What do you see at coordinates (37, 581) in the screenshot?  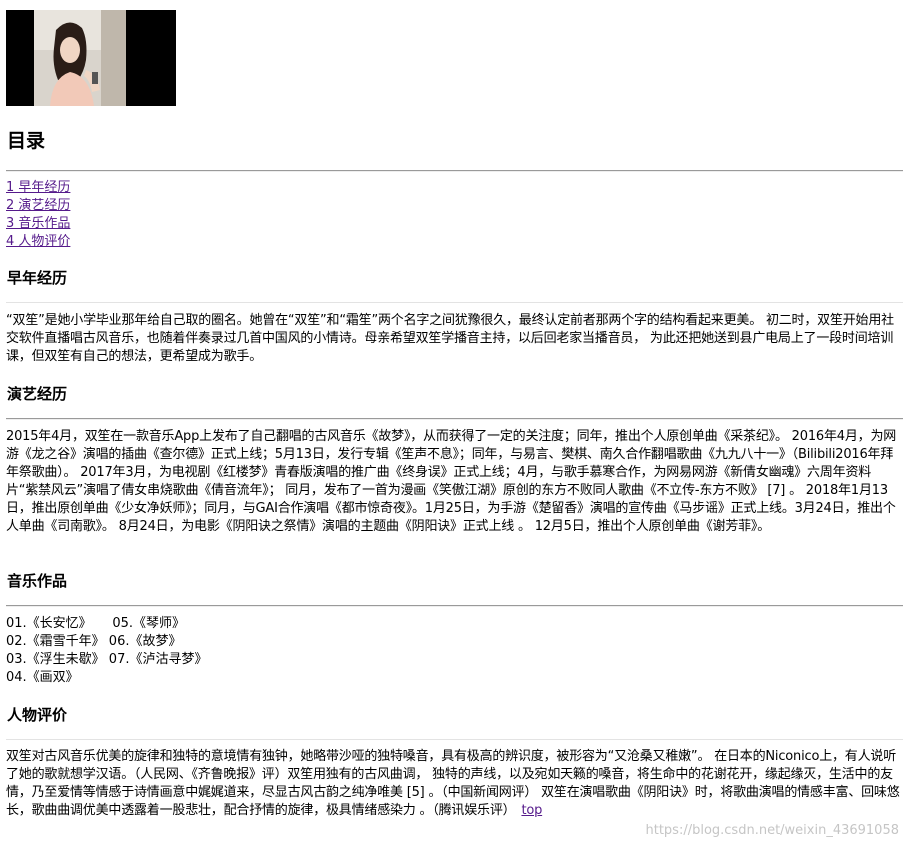 I see `section-title-works: 音乐作品` at bounding box center [37, 581].